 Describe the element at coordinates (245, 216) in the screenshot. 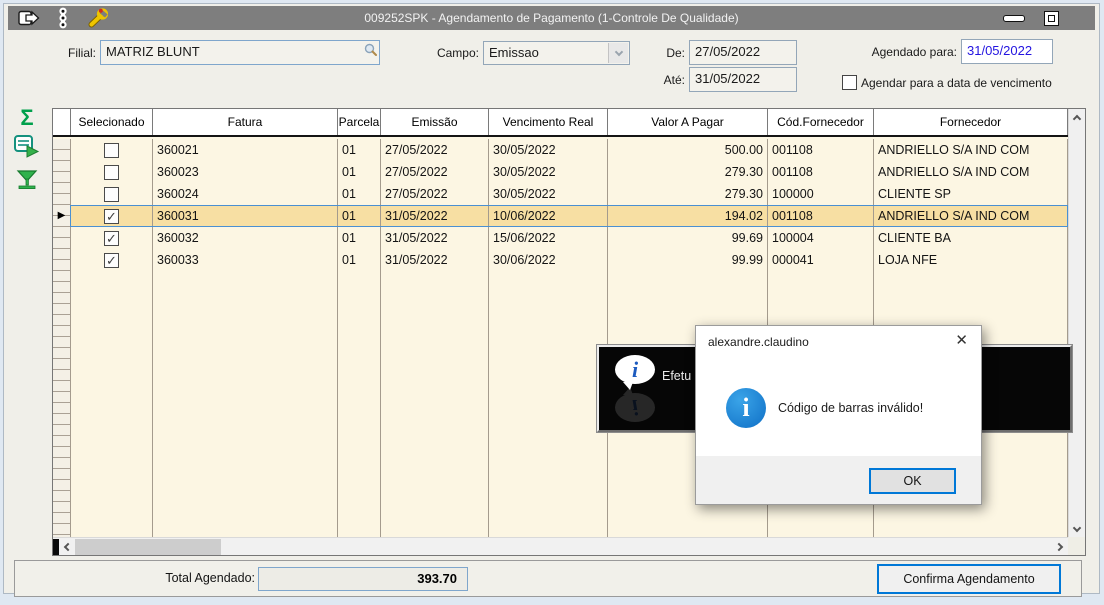

I see `fatura-cell: 360031` at that location.